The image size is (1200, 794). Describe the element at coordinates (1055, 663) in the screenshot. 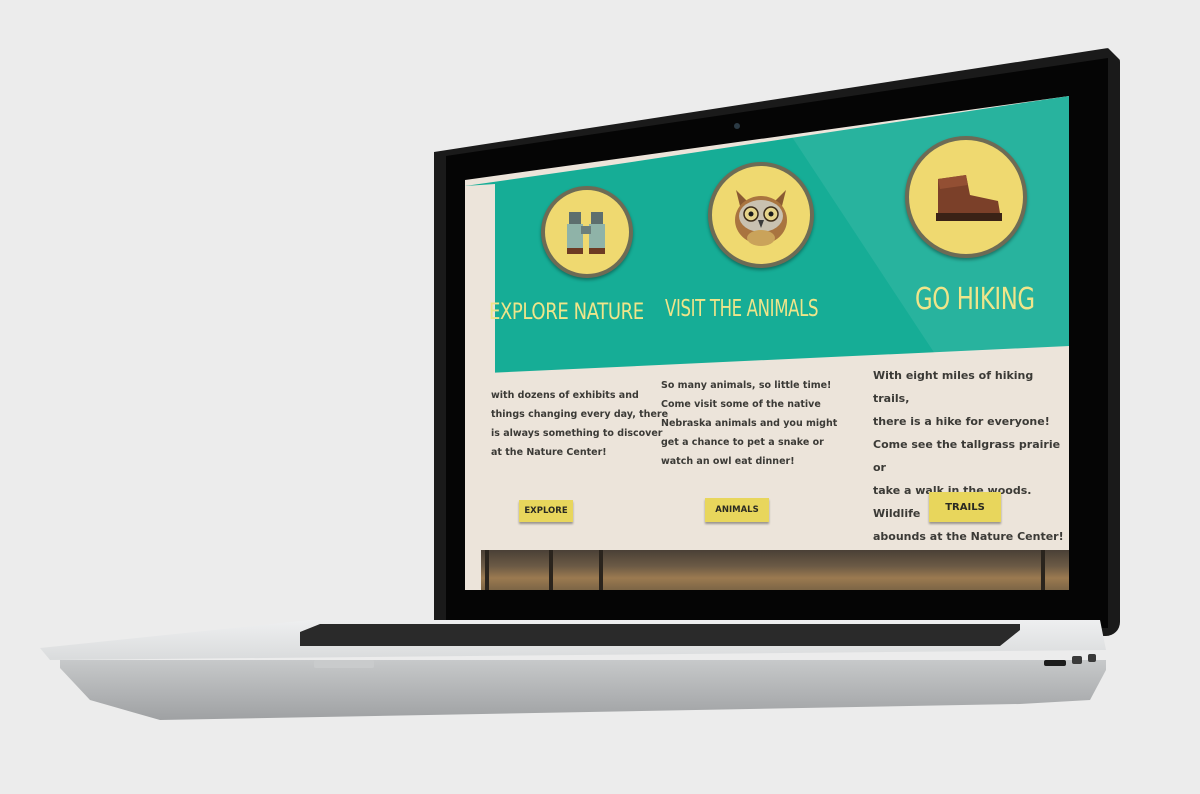

I see `sd-slot` at that location.